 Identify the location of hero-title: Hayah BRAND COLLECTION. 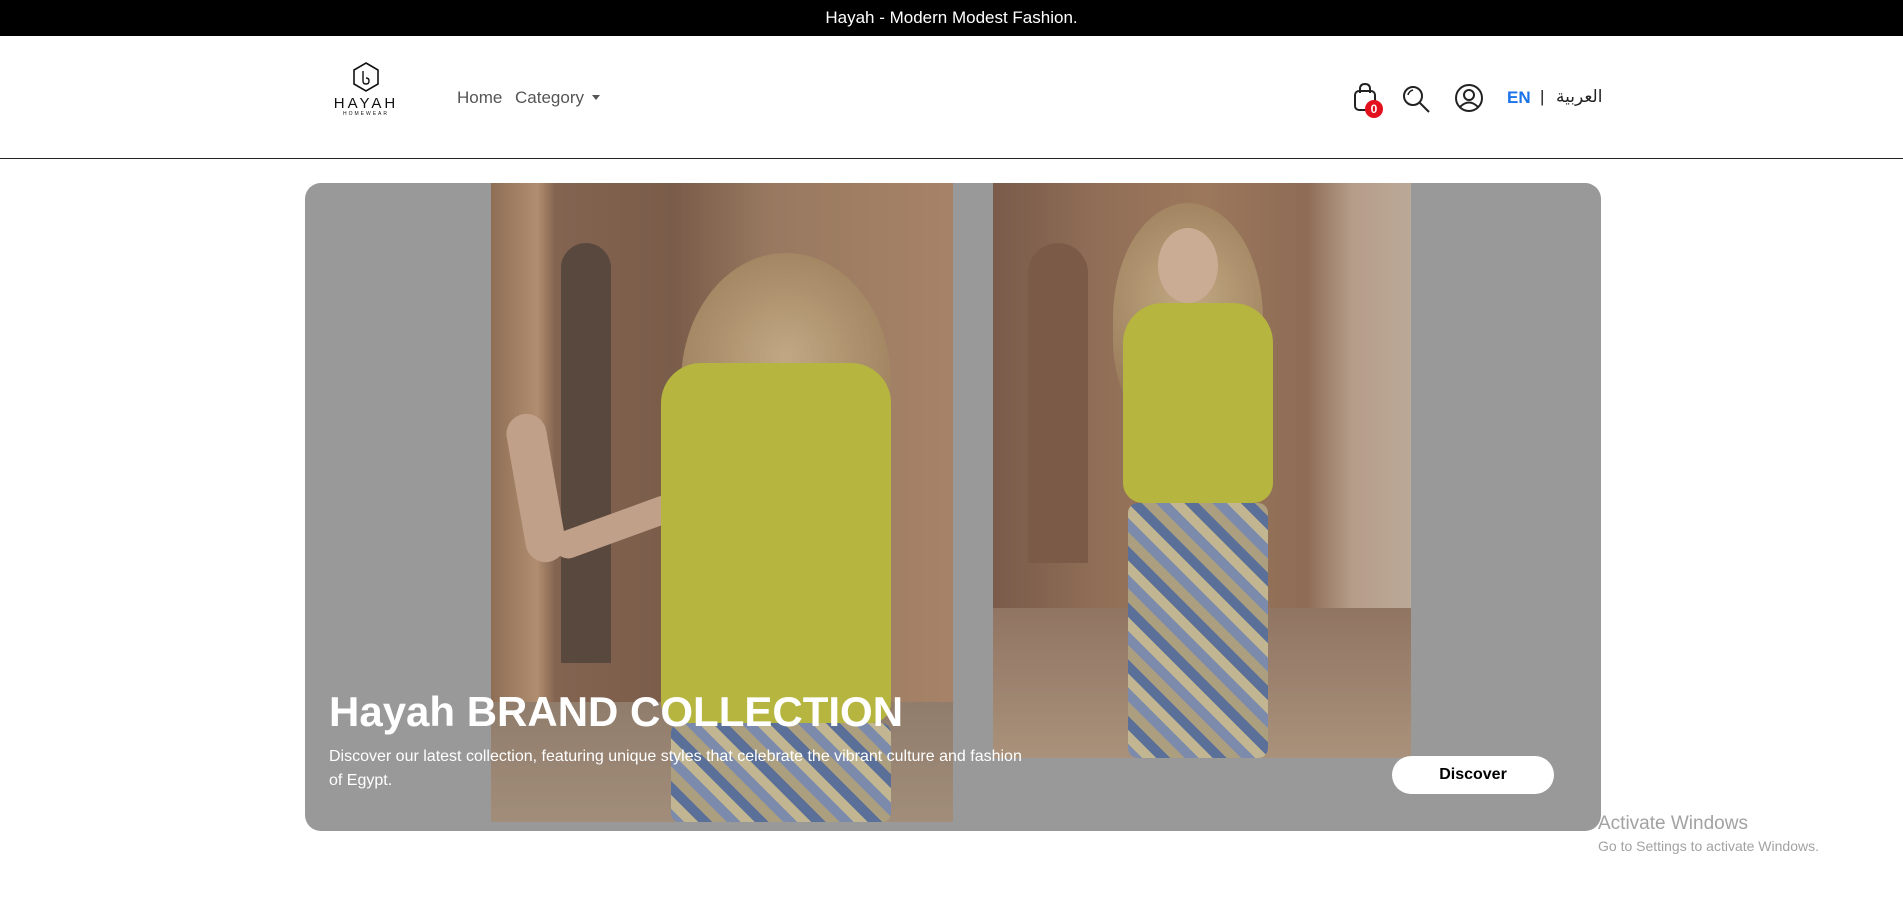
(616, 711).